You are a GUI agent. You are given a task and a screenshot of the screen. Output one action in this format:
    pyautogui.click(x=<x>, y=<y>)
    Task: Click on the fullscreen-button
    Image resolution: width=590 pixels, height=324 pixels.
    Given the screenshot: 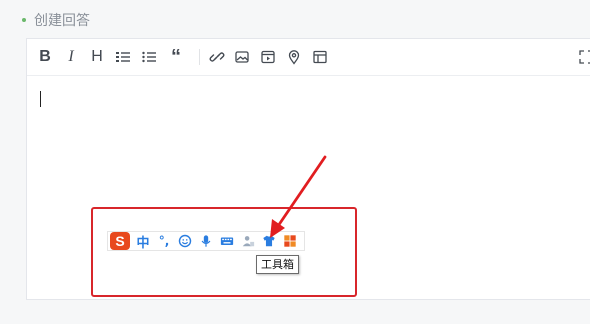 What is the action you would take?
    pyautogui.click(x=583, y=57)
    